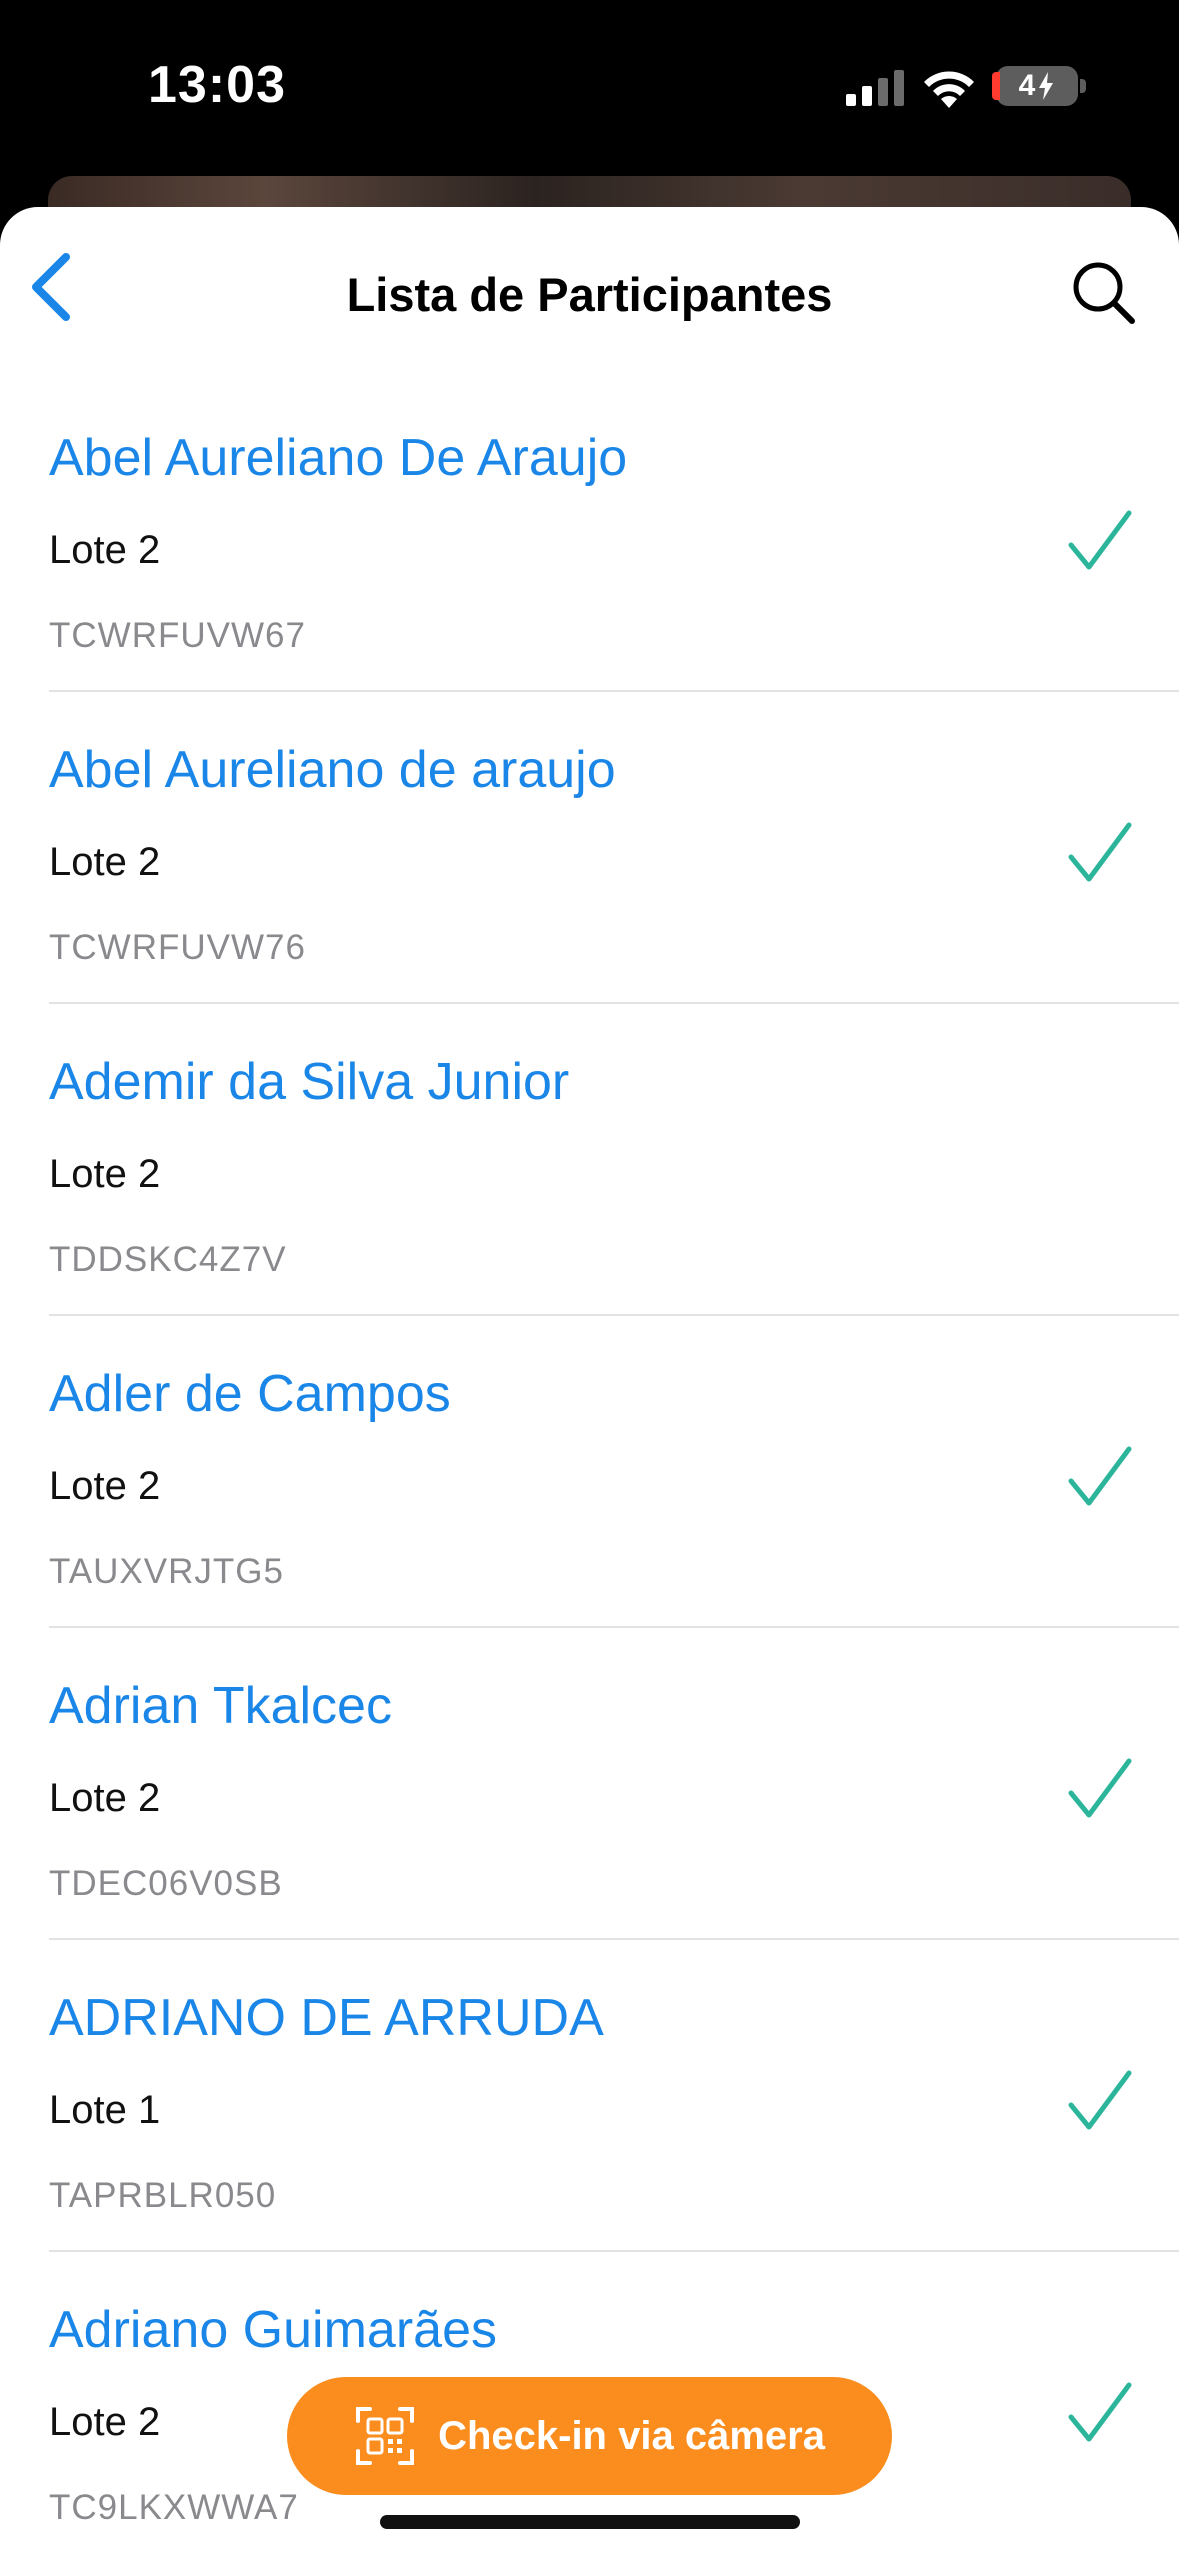 The width and height of the screenshot is (1179, 2556). I want to click on status-time: 13:03, so click(217, 85).